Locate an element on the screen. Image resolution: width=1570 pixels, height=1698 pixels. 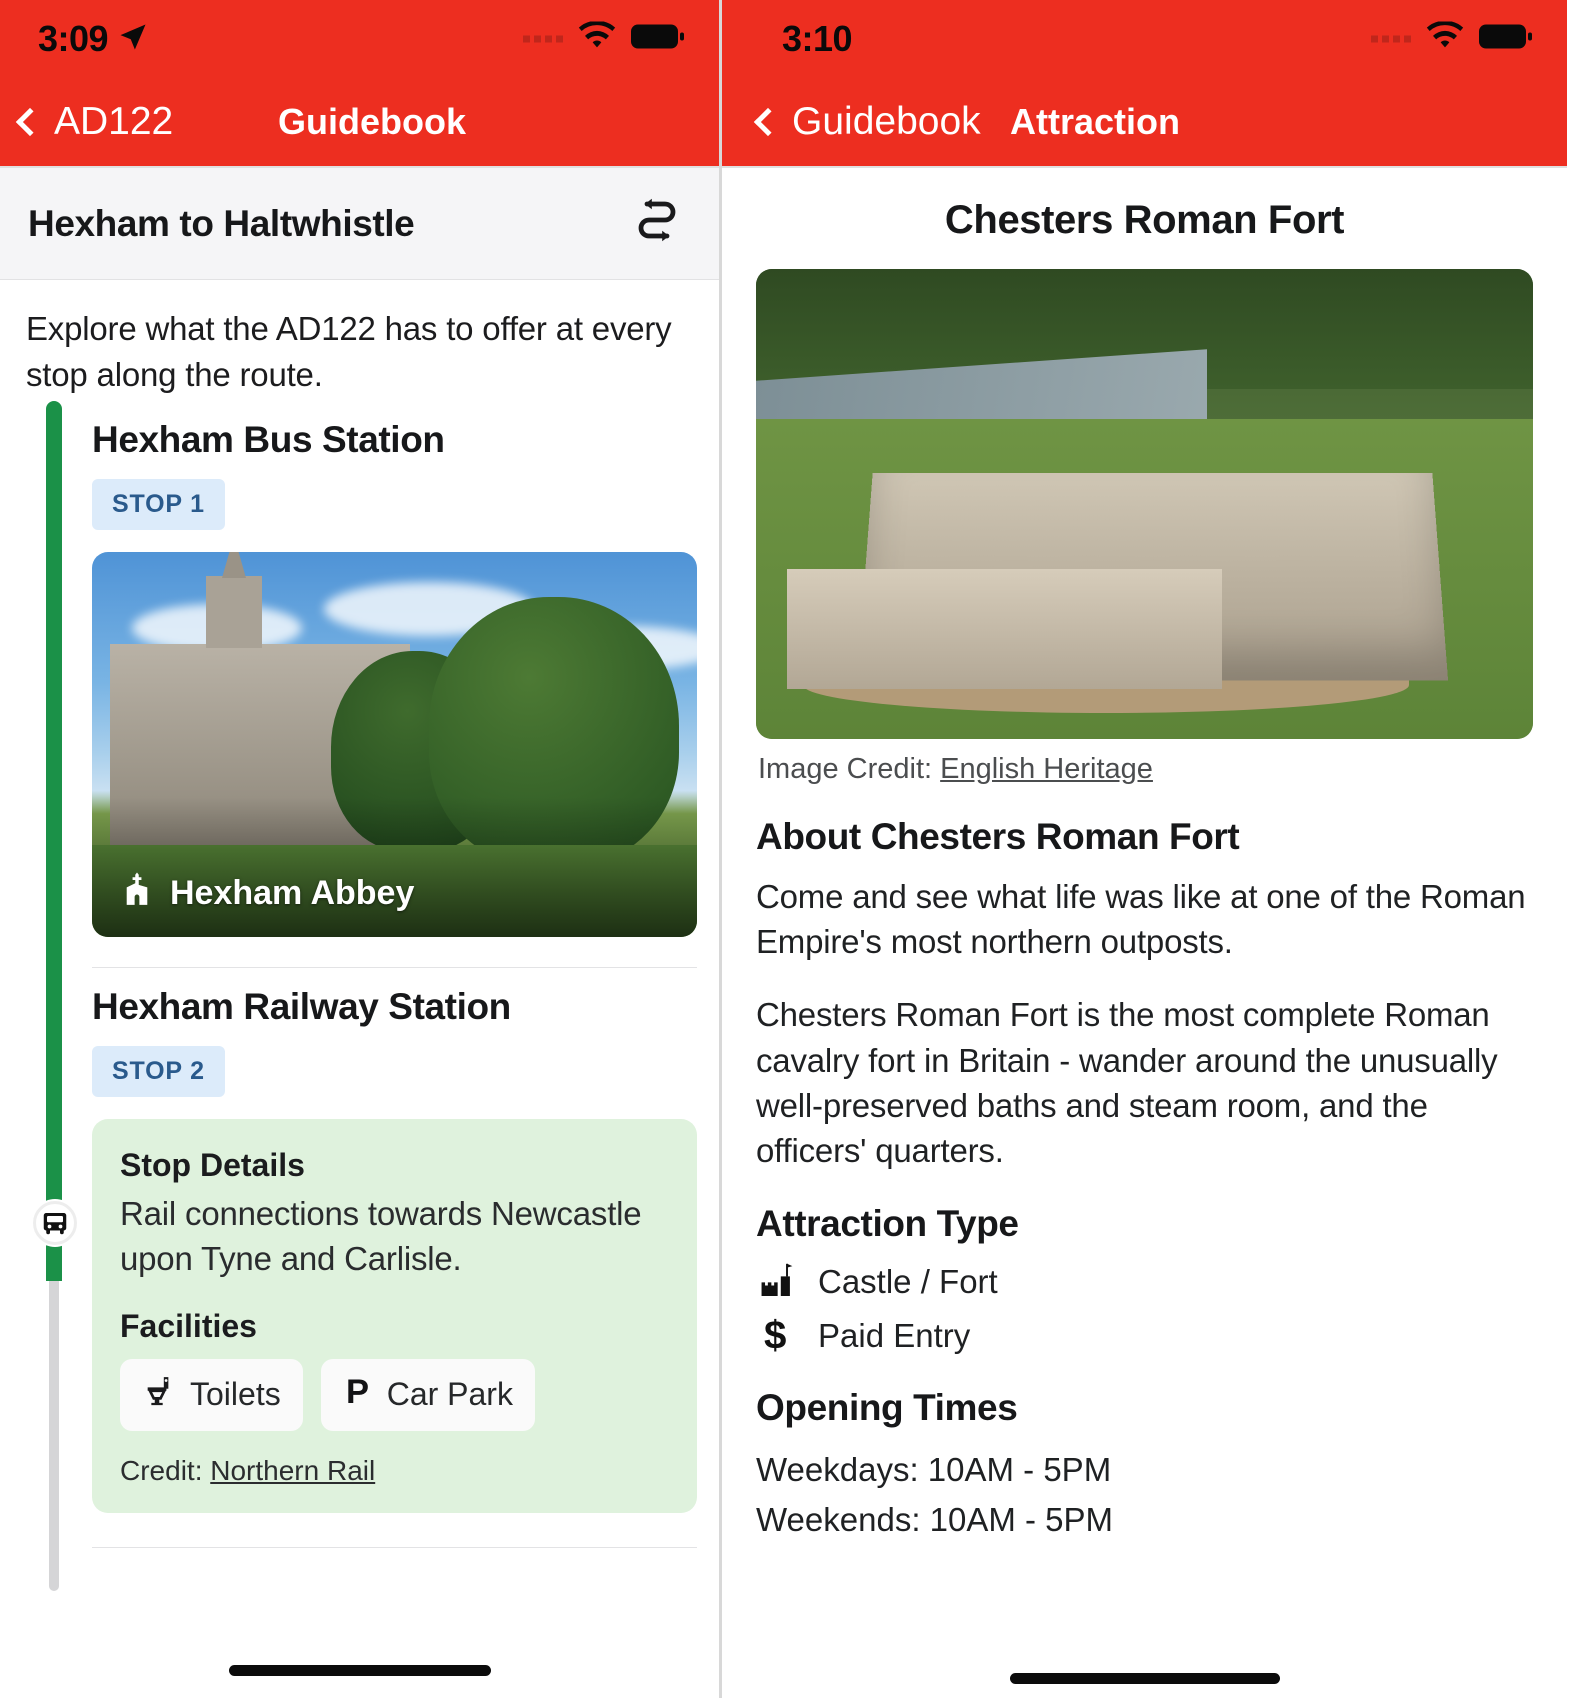
route-title: Hexham to Haltwhistle is located at coordinates (221, 223).